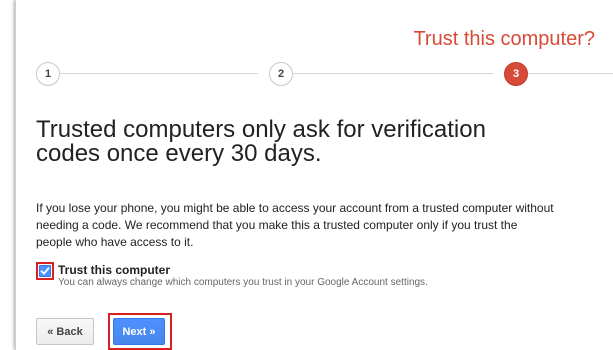 Image resolution: width=613 pixels, height=350 pixels. I want to click on checkmark-icon, so click(45, 271).